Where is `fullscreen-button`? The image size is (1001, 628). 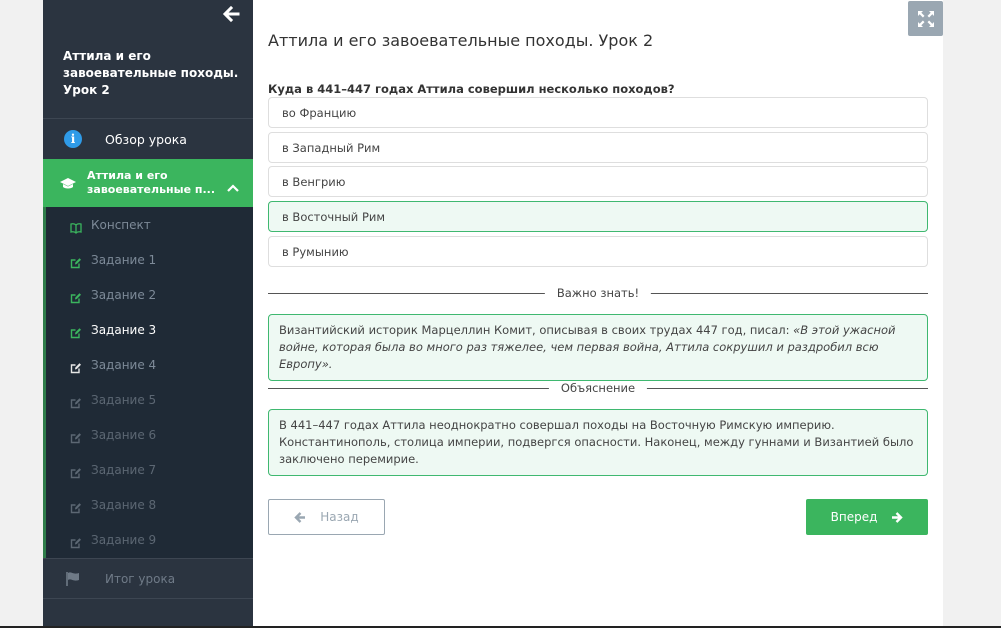
fullscreen-button is located at coordinates (925, 18).